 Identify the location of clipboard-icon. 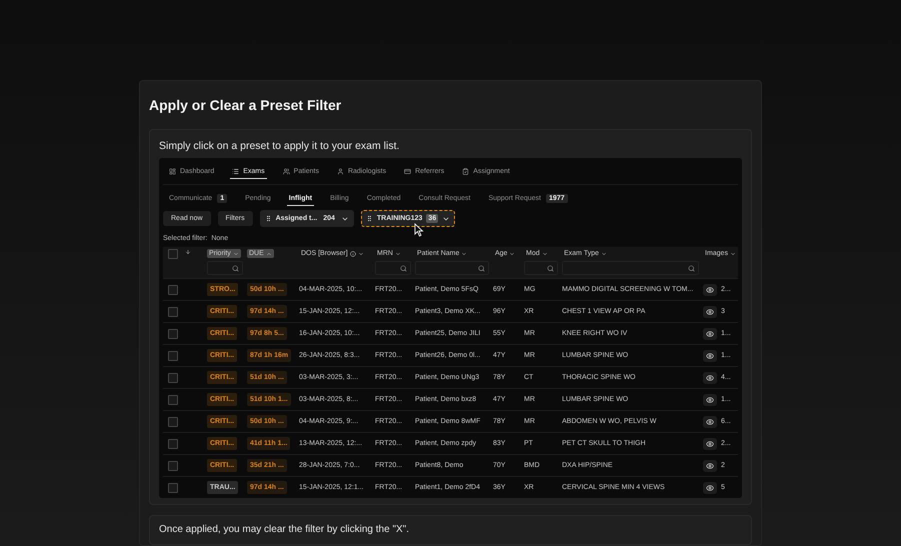
(466, 171).